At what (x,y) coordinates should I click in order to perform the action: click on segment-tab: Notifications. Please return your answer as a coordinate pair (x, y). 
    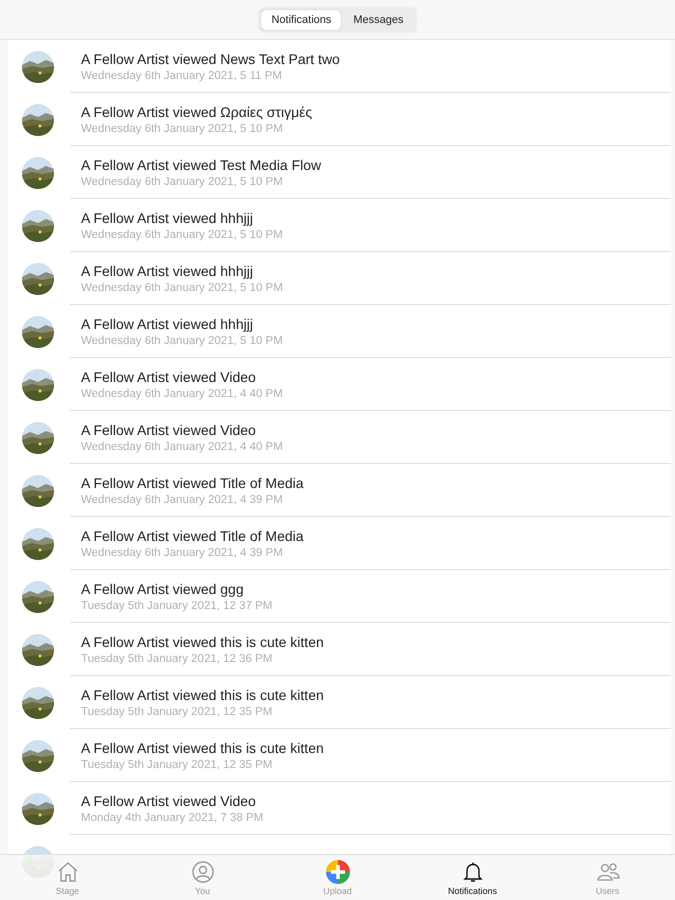
    Looking at the image, I should click on (301, 19).